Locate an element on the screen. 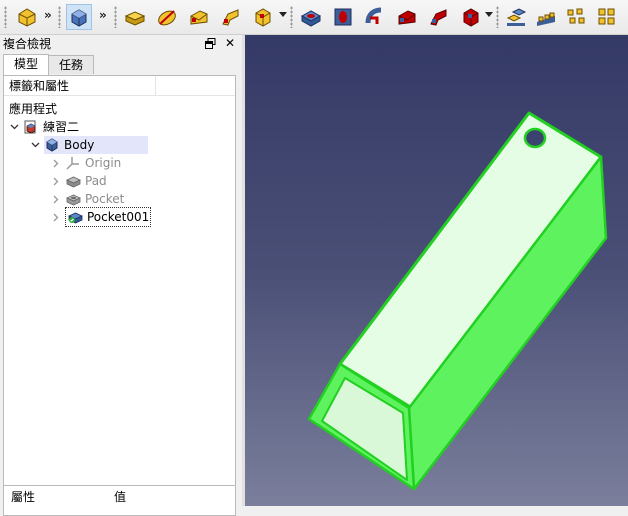 This screenshot has width=628, height=516. app-label-text: 應用程式 is located at coordinates (33, 109).